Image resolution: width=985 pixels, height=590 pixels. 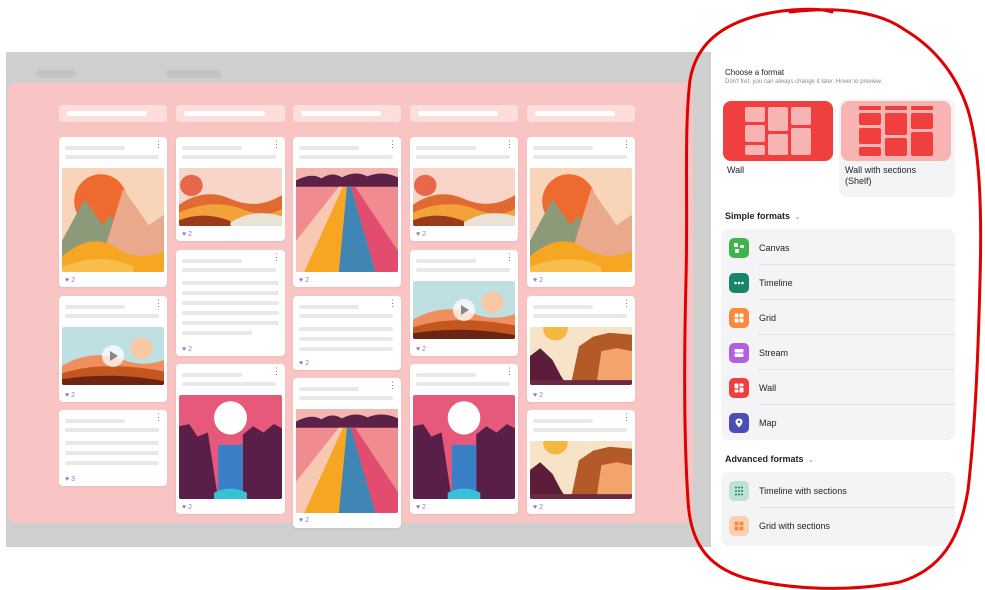 What do you see at coordinates (739, 318) in the screenshot?
I see `grid-icon` at bounding box center [739, 318].